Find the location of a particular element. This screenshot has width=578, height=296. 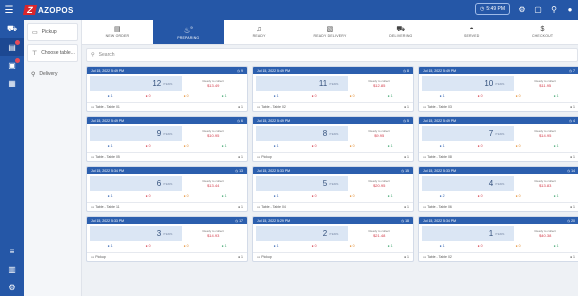

order-number: 18 is located at coordinates (407, 220).